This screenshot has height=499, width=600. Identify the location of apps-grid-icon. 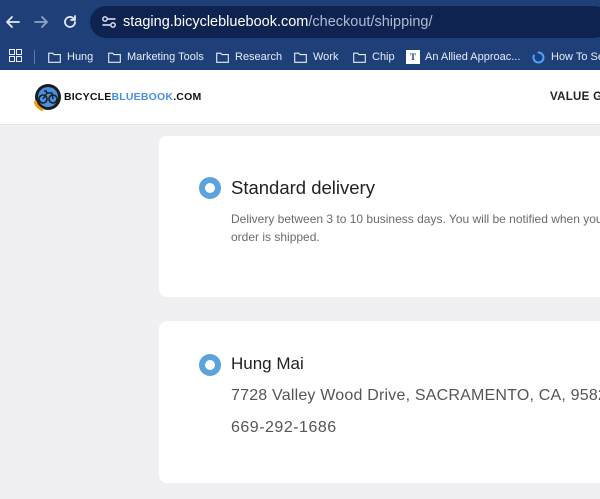
(15, 55).